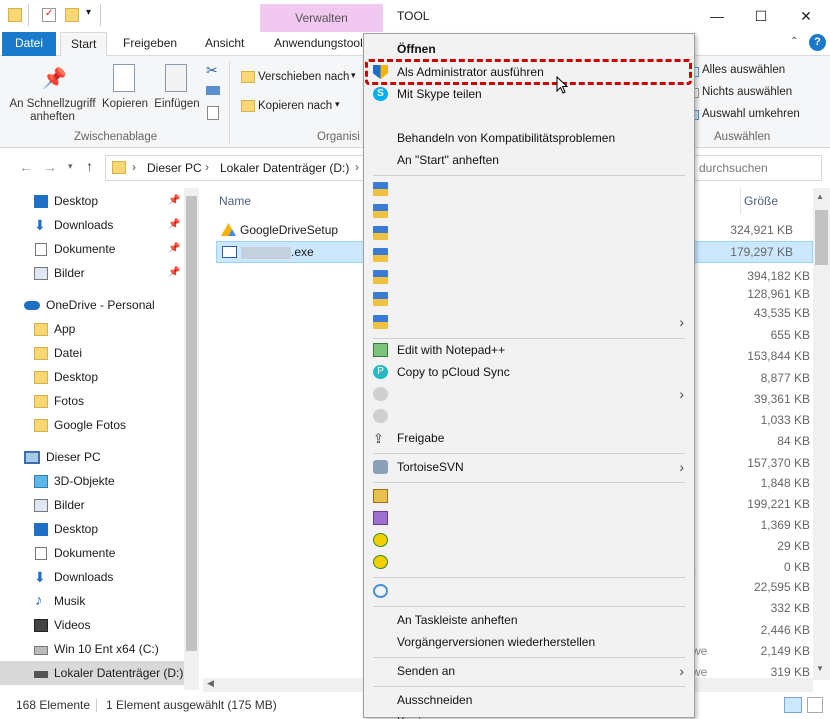  I want to click on back-arrow-icon: ←, so click(26, 167).